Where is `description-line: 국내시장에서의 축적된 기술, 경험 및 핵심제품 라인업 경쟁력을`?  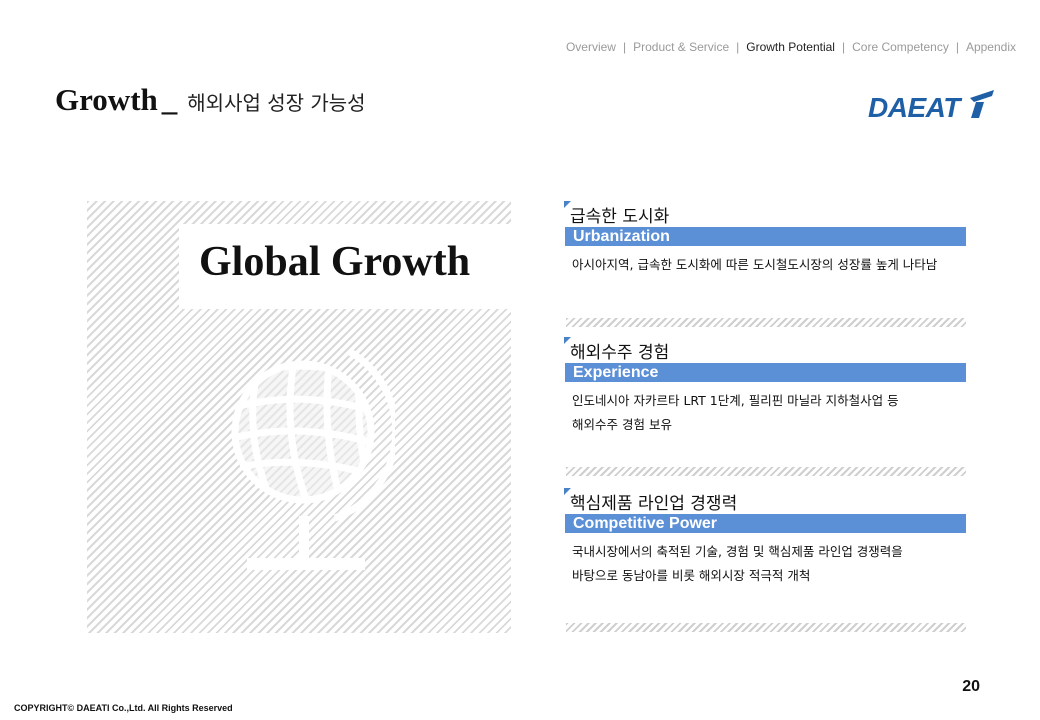 description-line: 국내시장에서의 축적된 기술, 경험 및 핵심제품 라인업 경쟁력을 is located at coordinates (737, 551).